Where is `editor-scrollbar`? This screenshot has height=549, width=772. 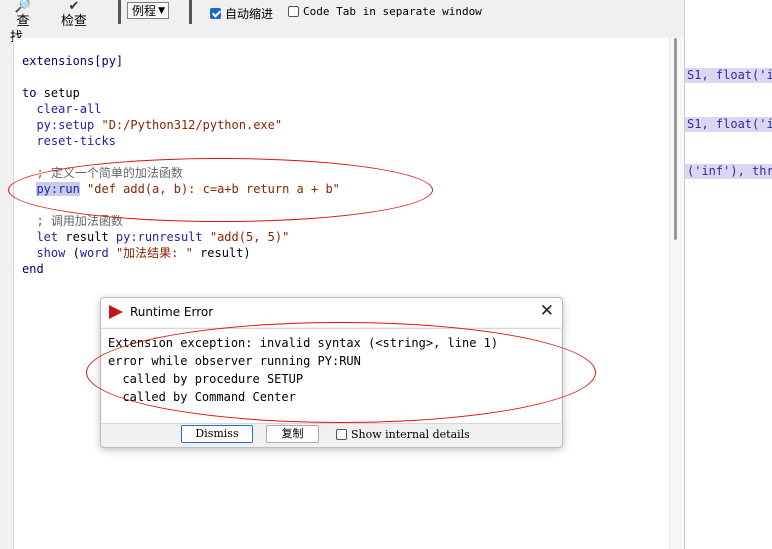
editor-scrollbar is located at coordinates (677, 293).